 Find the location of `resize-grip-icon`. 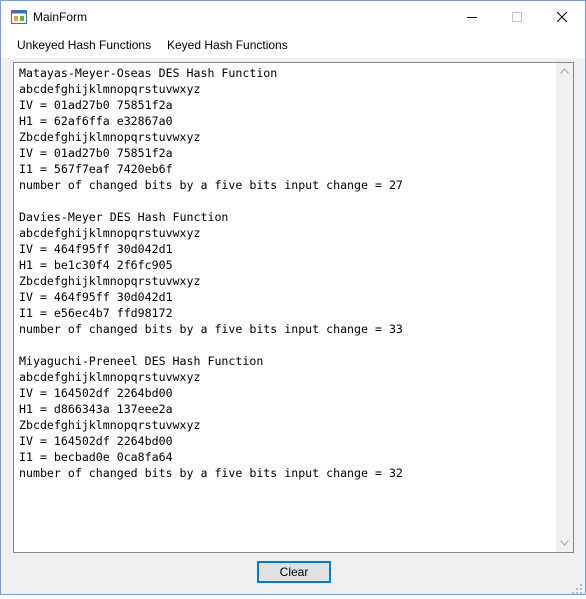

resize-grip-icon is located at coordinates (577, 587).